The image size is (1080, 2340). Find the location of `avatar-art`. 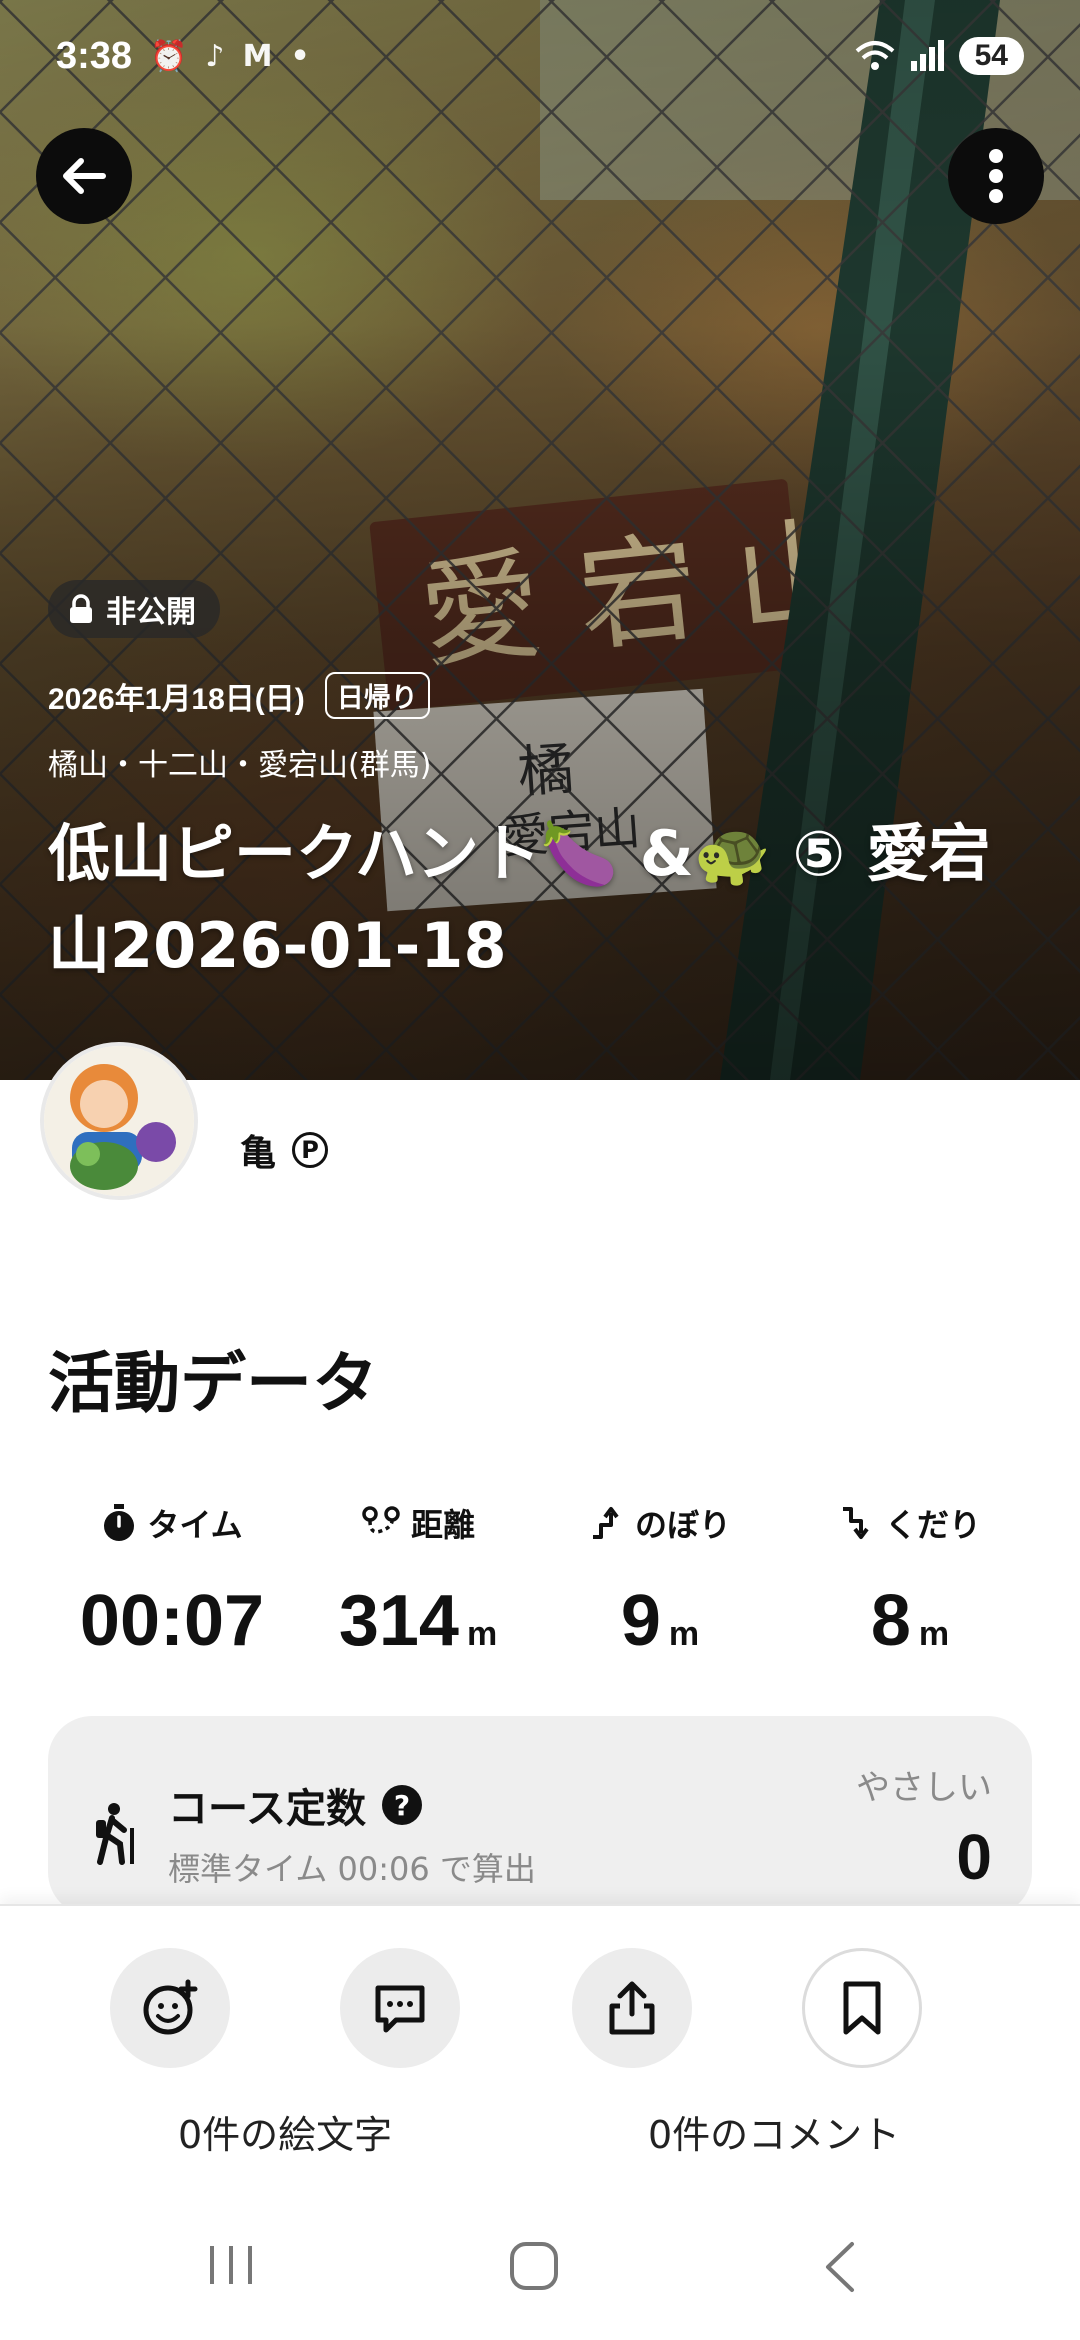

avatar-art is located at coordinates (119, 1121).